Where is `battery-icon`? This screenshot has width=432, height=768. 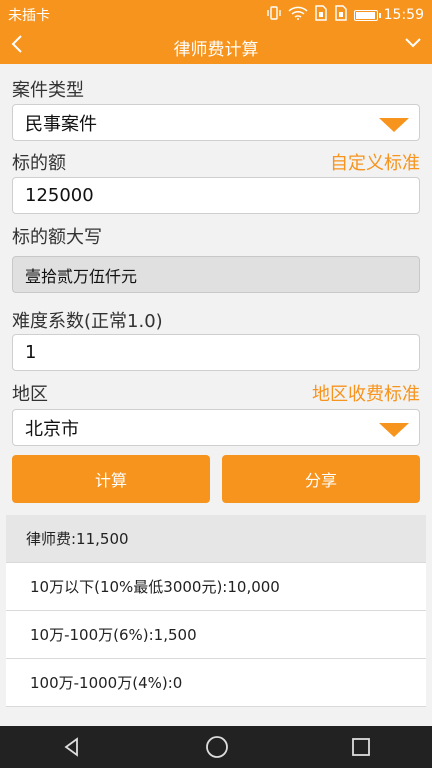 battery-icon is located at coordinates (367, 15).